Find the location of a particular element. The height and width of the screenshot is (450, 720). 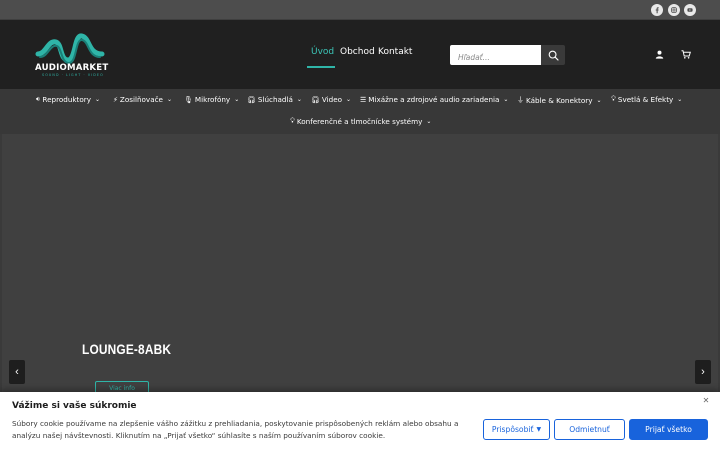

headphones-icon: 🎧︎ is located at coordinates (251, 99).